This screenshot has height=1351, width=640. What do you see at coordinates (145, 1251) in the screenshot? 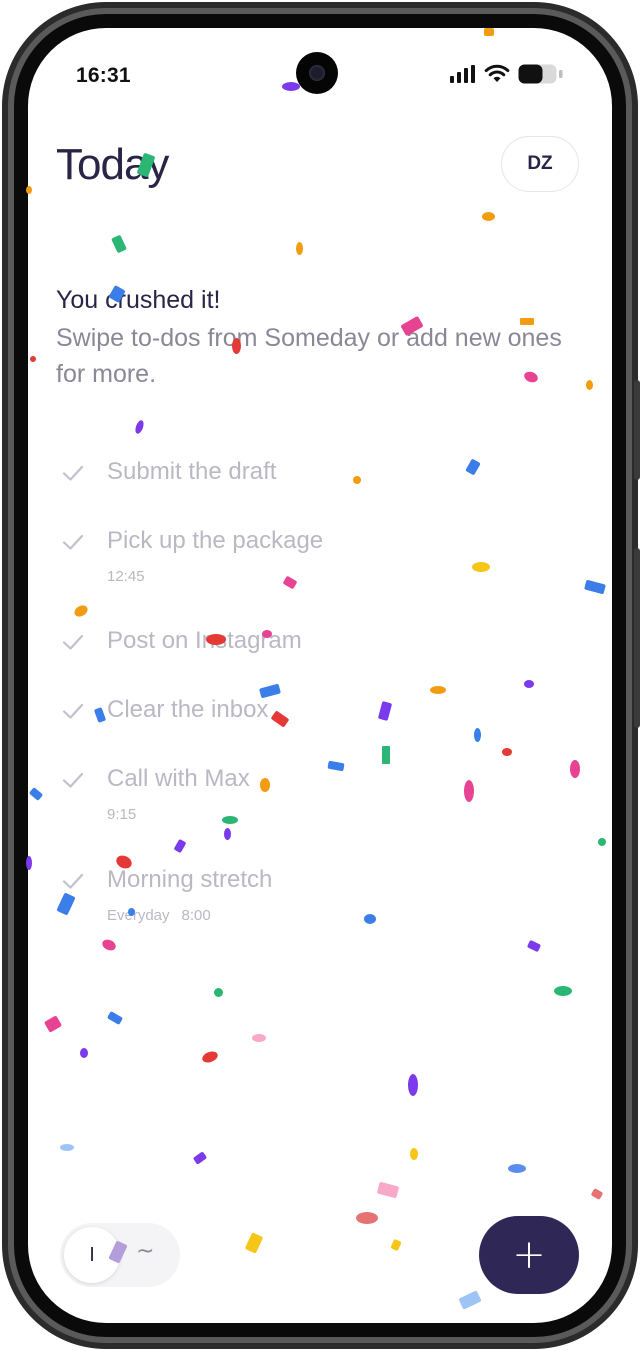
I see `toggle-other-option: ~` at bounding box center [145, 1251].